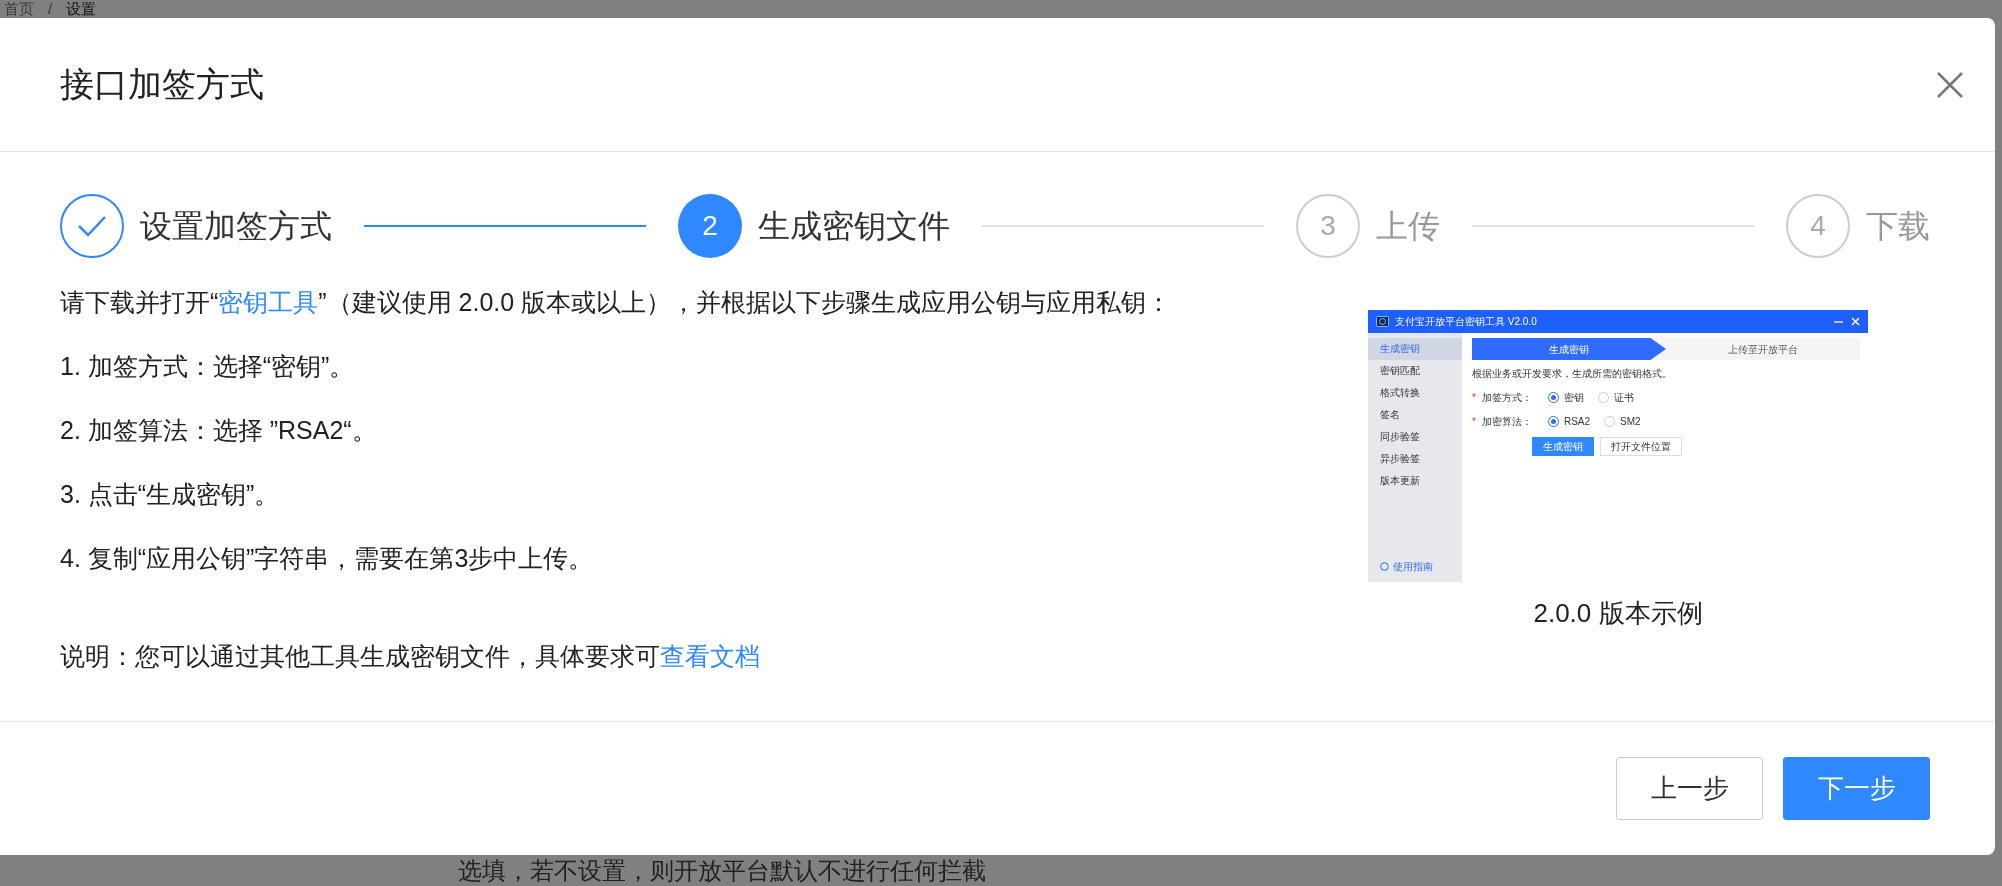 The image size is (2002, 886). I want to click on step-number: 4, so click(1818, 226).